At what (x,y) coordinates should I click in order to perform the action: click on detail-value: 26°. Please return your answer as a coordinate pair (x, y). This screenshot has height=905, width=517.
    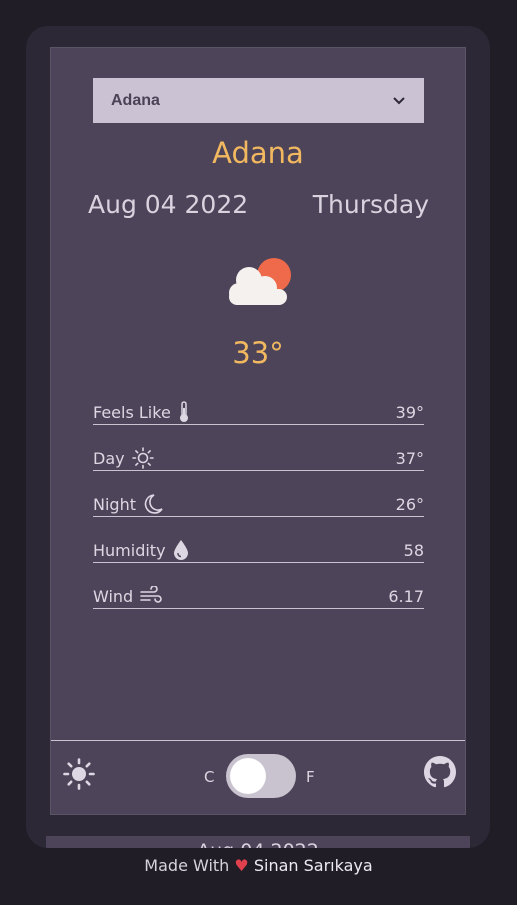
    Looking at the image, I should click on (409, 504).